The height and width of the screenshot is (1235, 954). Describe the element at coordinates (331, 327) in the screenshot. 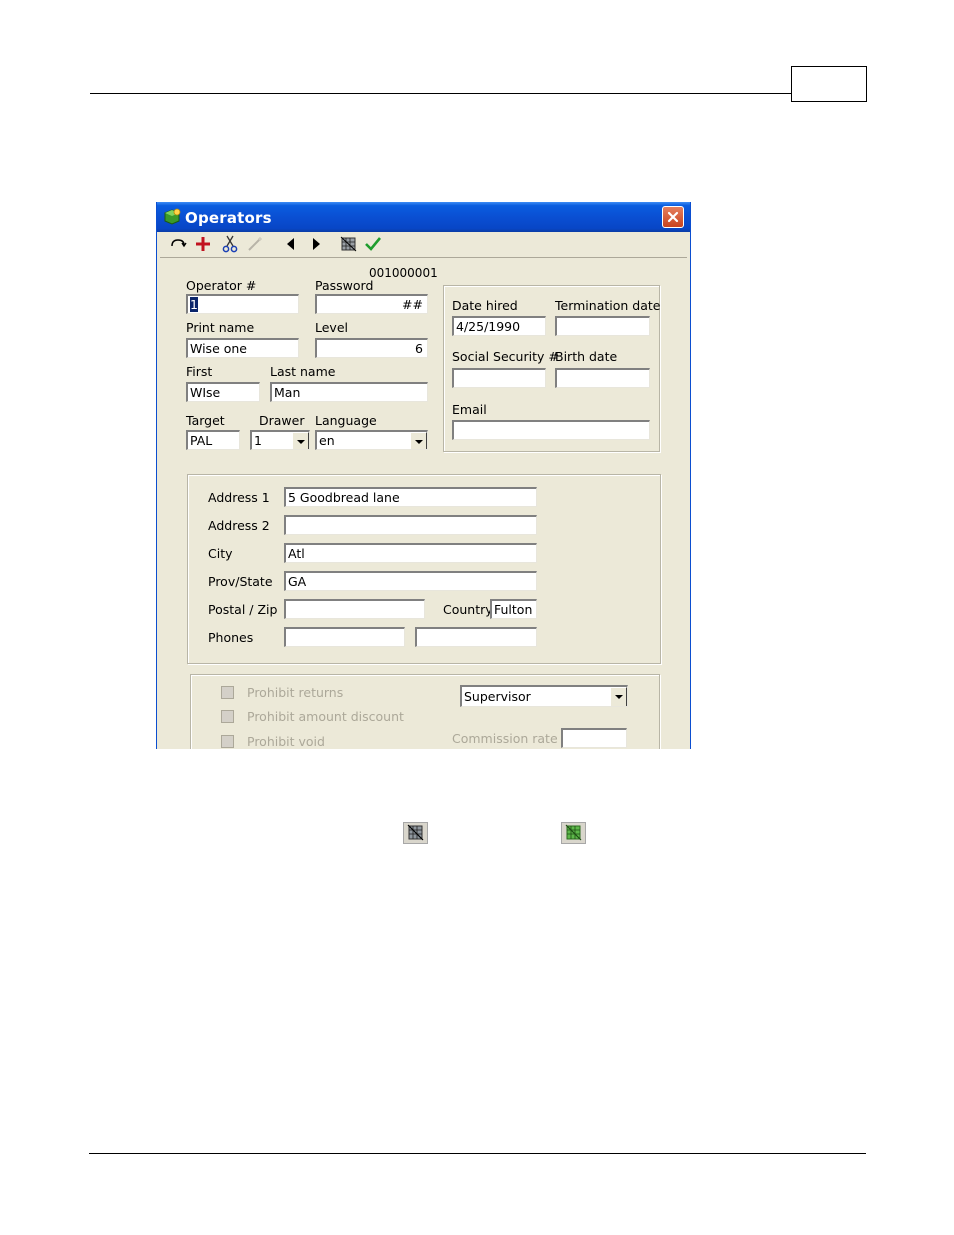

I see `level-label: Level` at that location.